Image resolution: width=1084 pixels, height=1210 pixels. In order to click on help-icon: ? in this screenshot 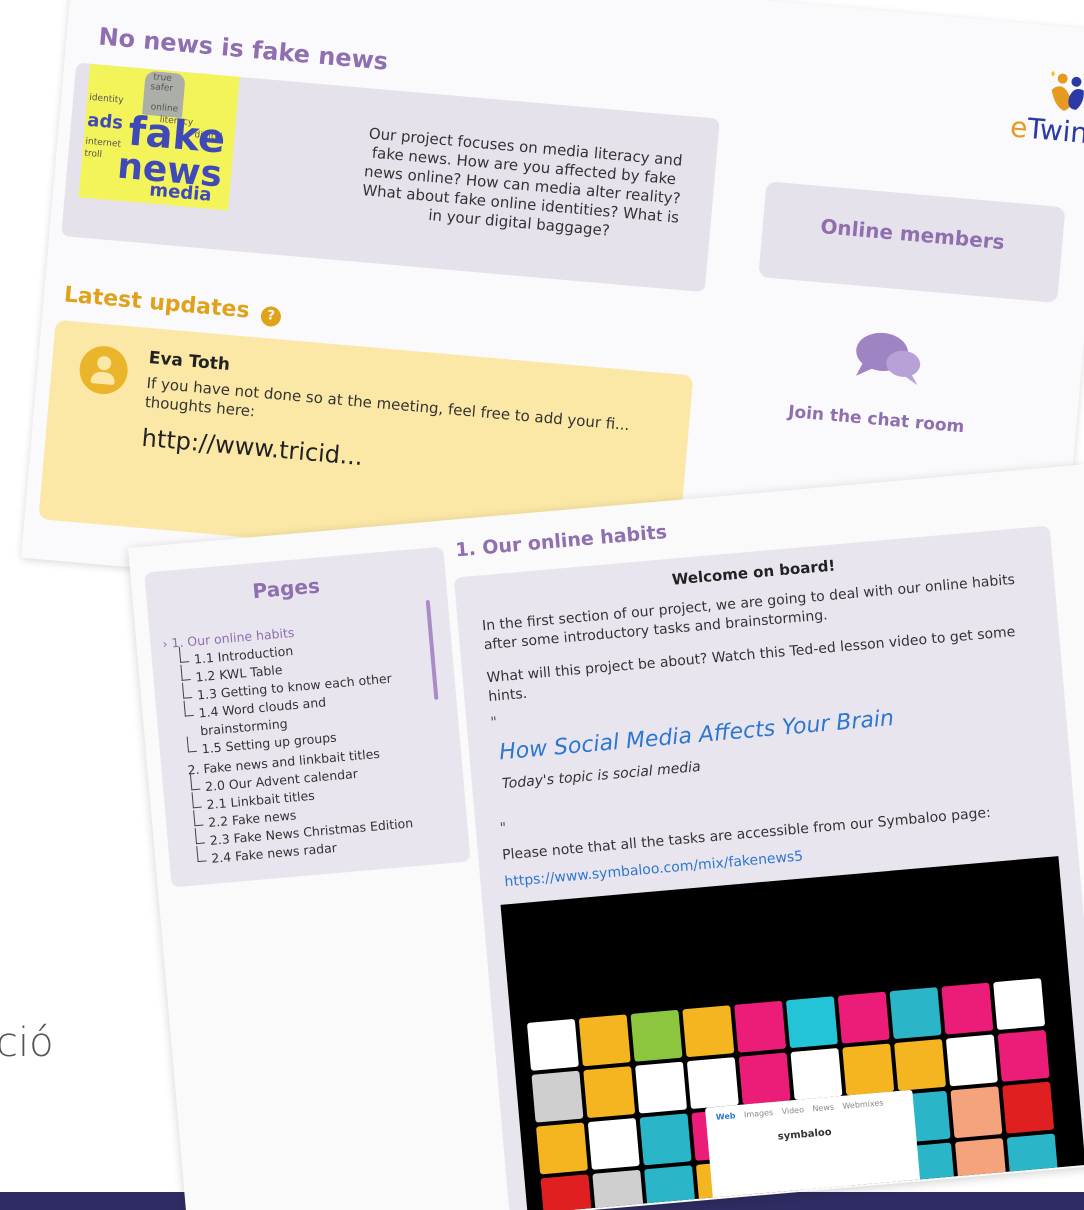, I will do `click(271, 316)`.